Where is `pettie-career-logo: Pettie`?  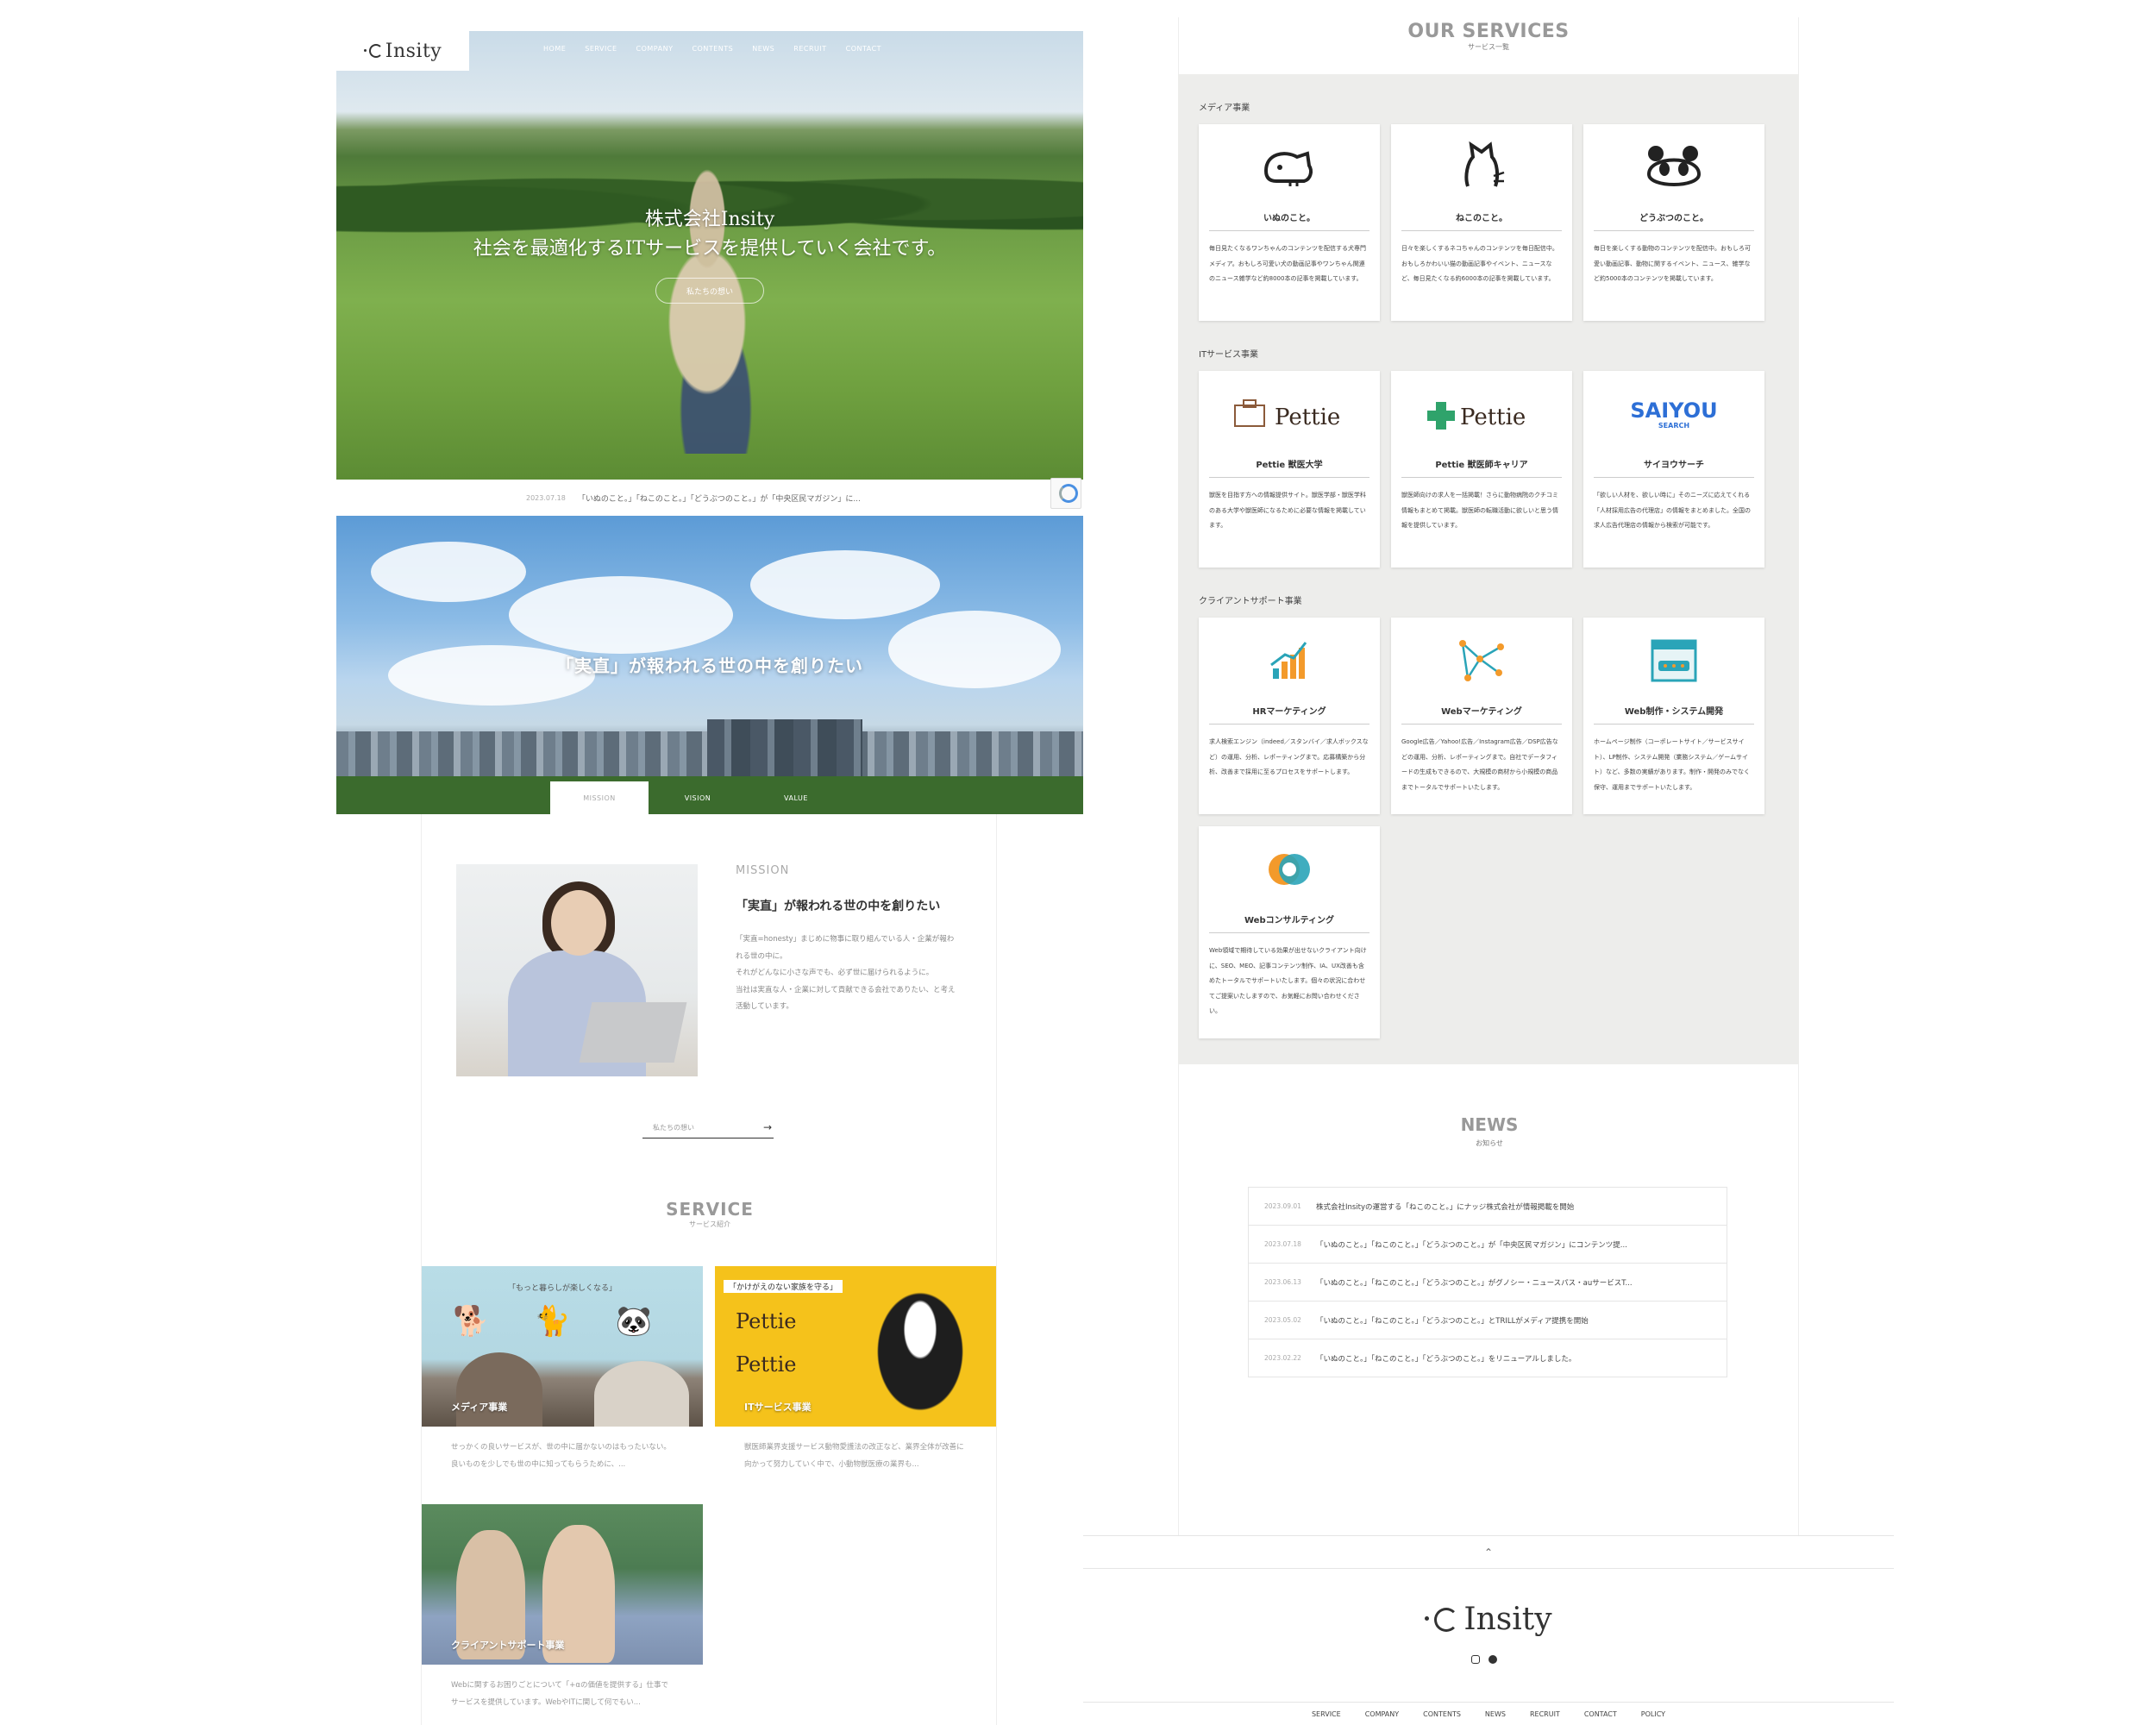
pettie-career-logo: Pettie is located at coordinates (766, 1321).